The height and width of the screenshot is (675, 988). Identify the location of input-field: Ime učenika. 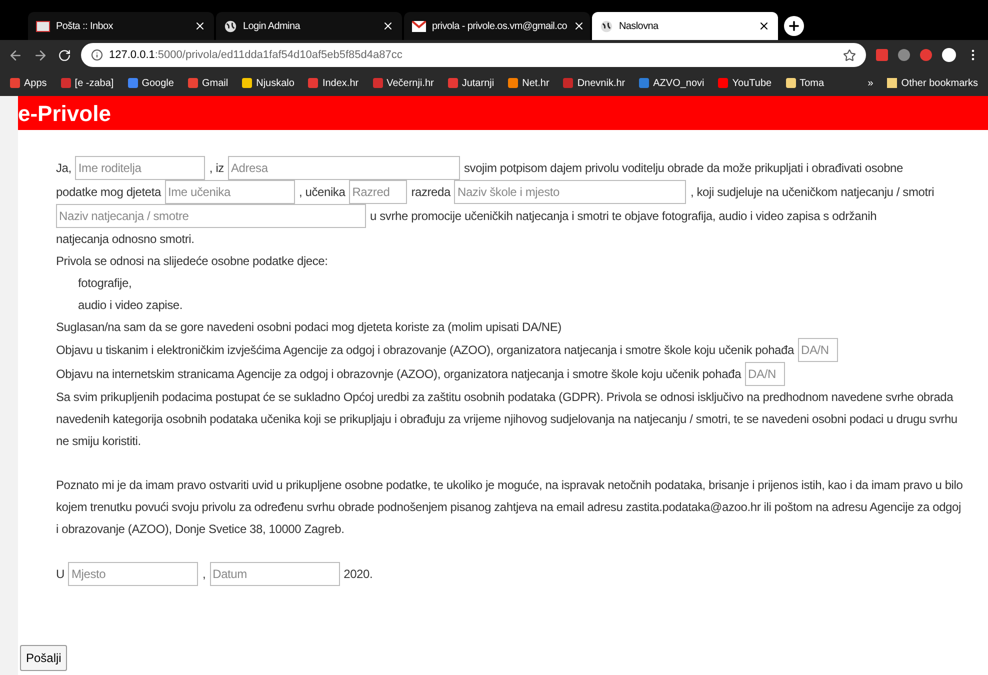
(229, 192).